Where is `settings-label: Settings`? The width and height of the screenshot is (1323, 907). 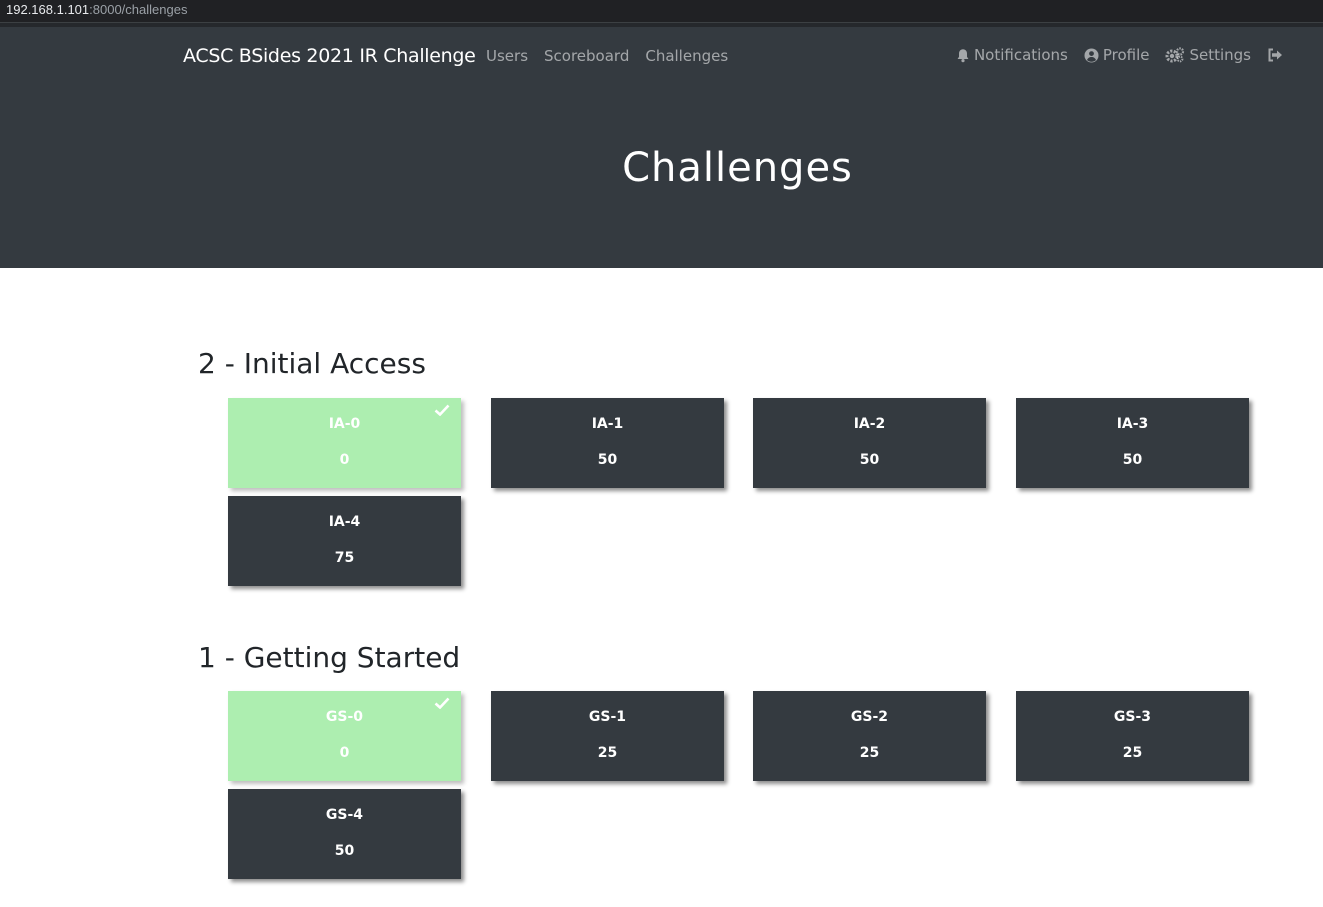 settings-label: Settings is located at coordinates (1220, 55).